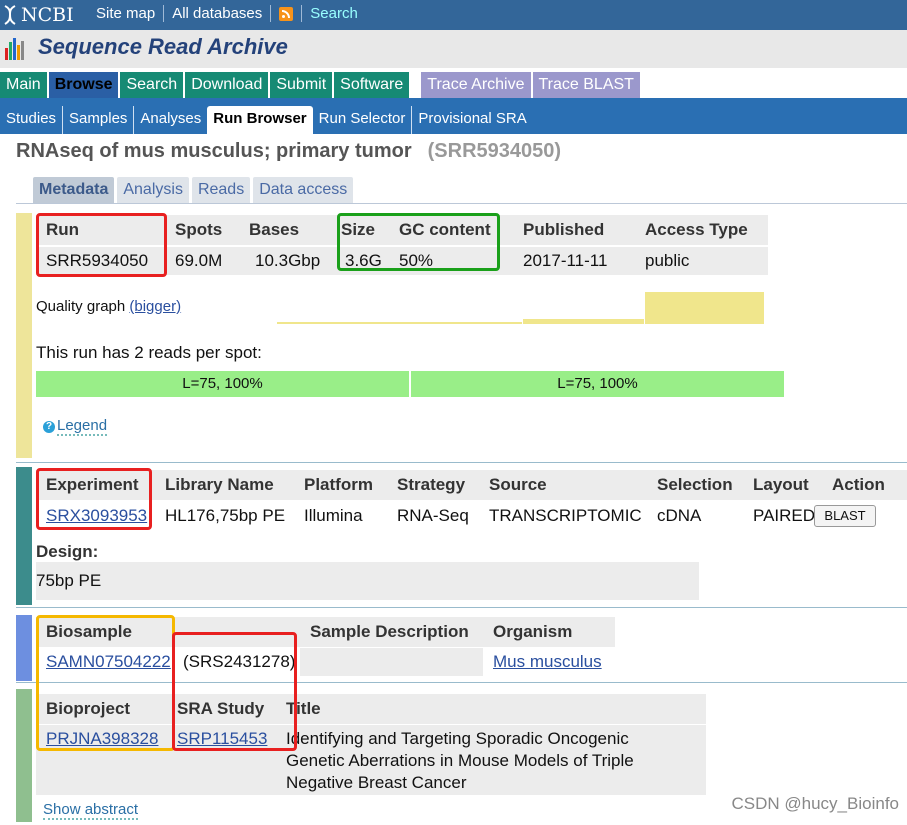  What do you see at coordinates (453, 15) in the screenshot?
I see `ncbi-top-bar: NCBI Site map All databases Search` at bounding box center [453, 15].